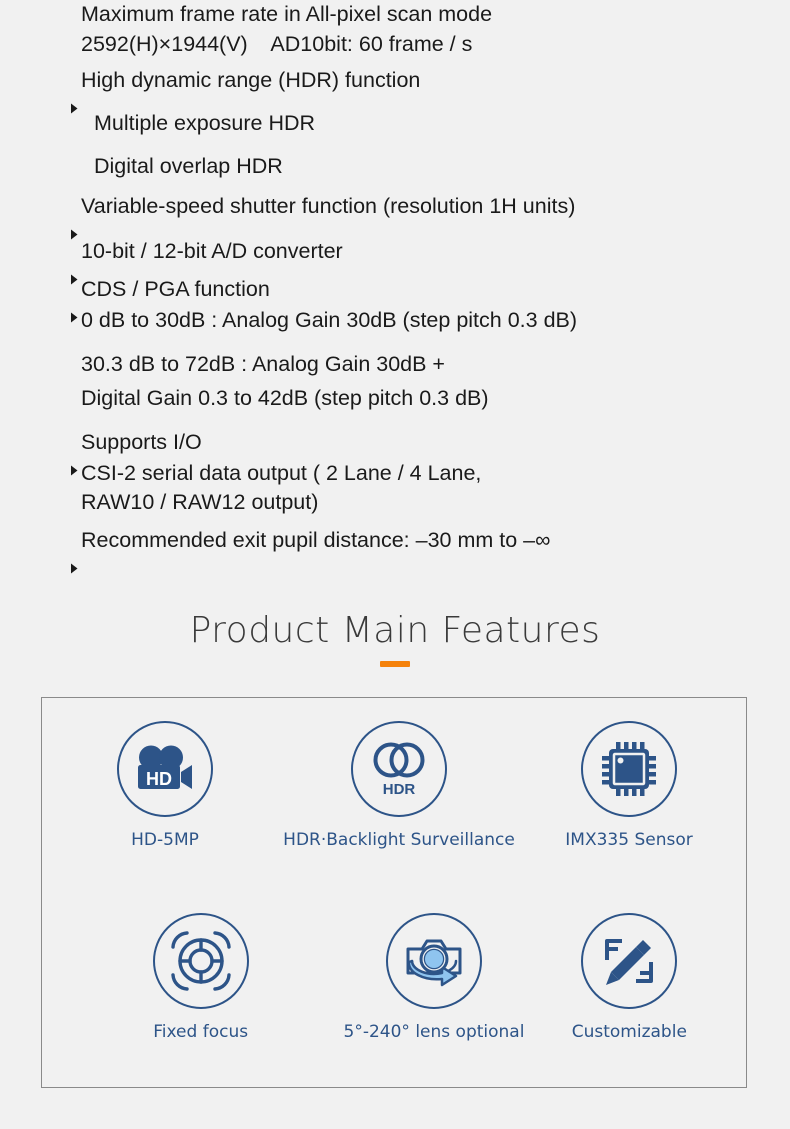 Image resolution: width=790 pixels, height=1129 pixels. What do you see at coordinates (188, 166) in the screenshot?
I see `spec-line-text: Digital overlap HDR` at bounding box center [188, 166].